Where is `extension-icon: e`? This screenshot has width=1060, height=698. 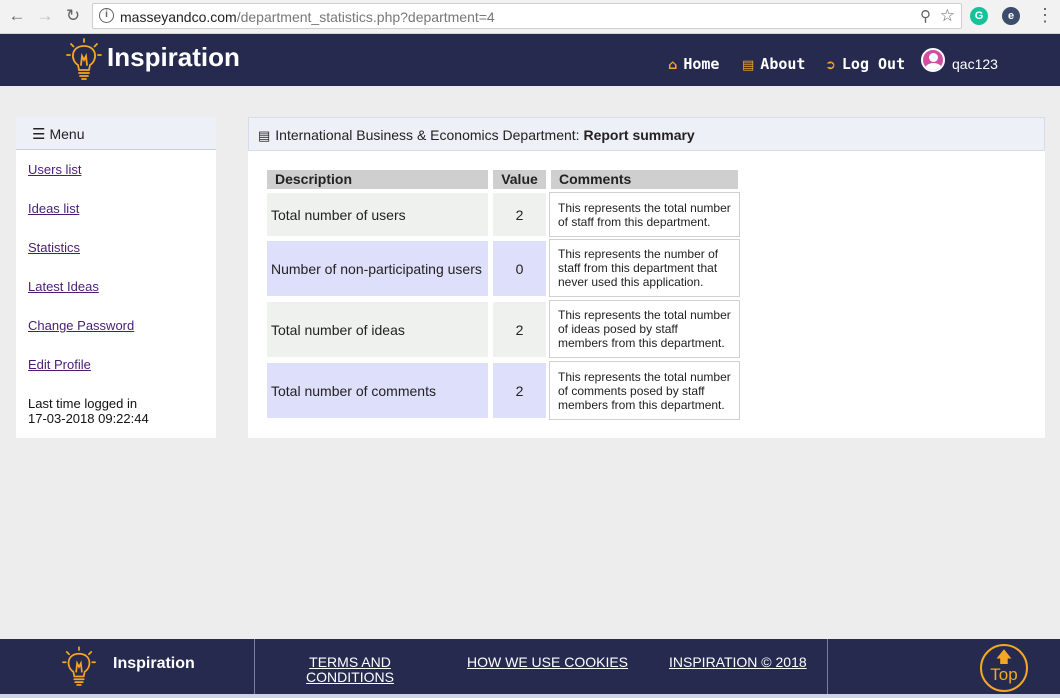 extension-icon: e is located at coordinates (1011, 16).